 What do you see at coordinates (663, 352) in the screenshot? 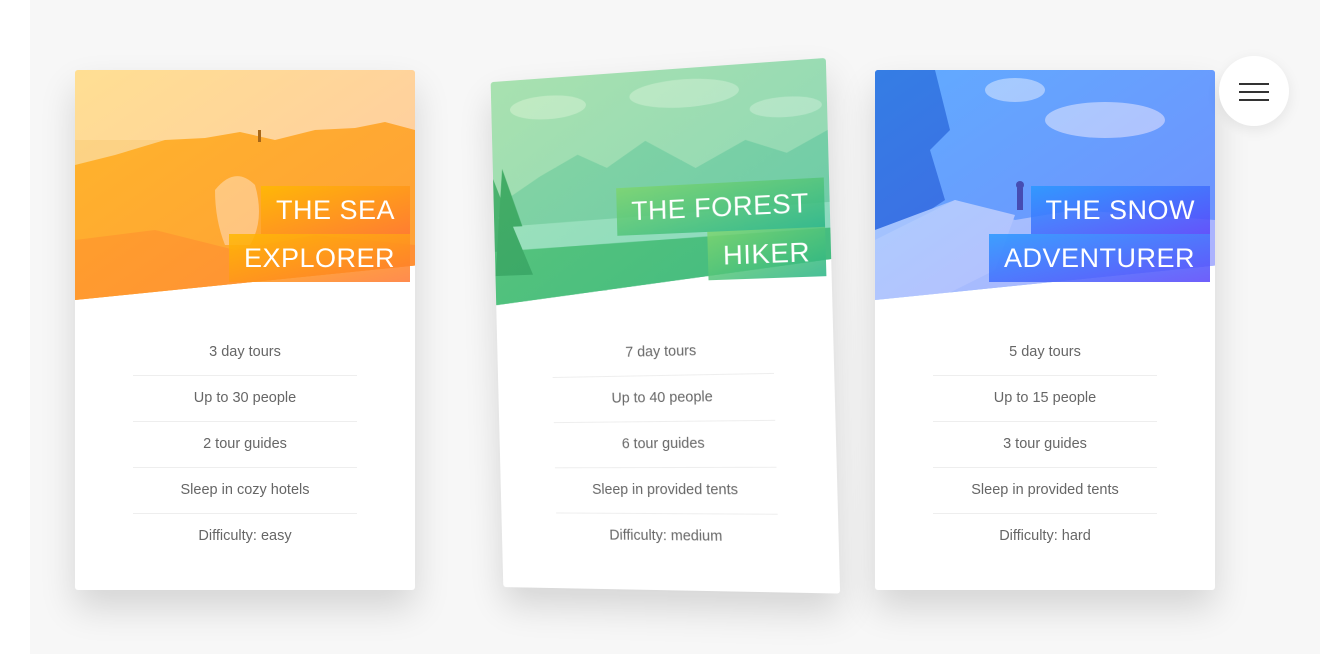
I see `detail-item: 7 day tours` at bounding box center [663, 352].